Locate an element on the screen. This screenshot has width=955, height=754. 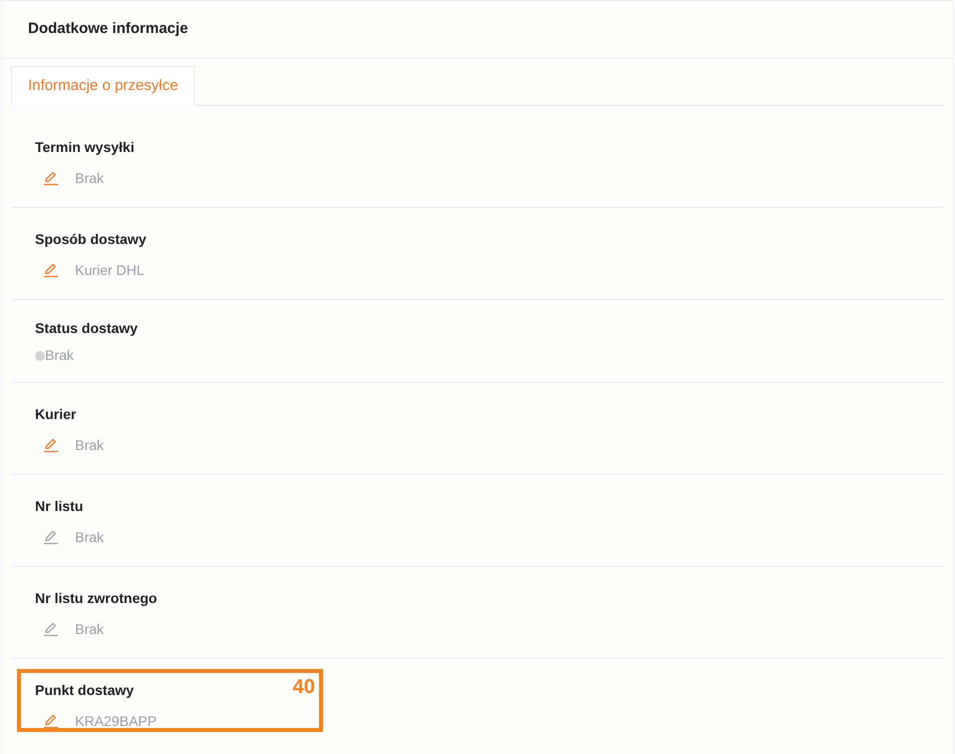
field-label: Punkt dostawy is located at coordinates (84, 690).